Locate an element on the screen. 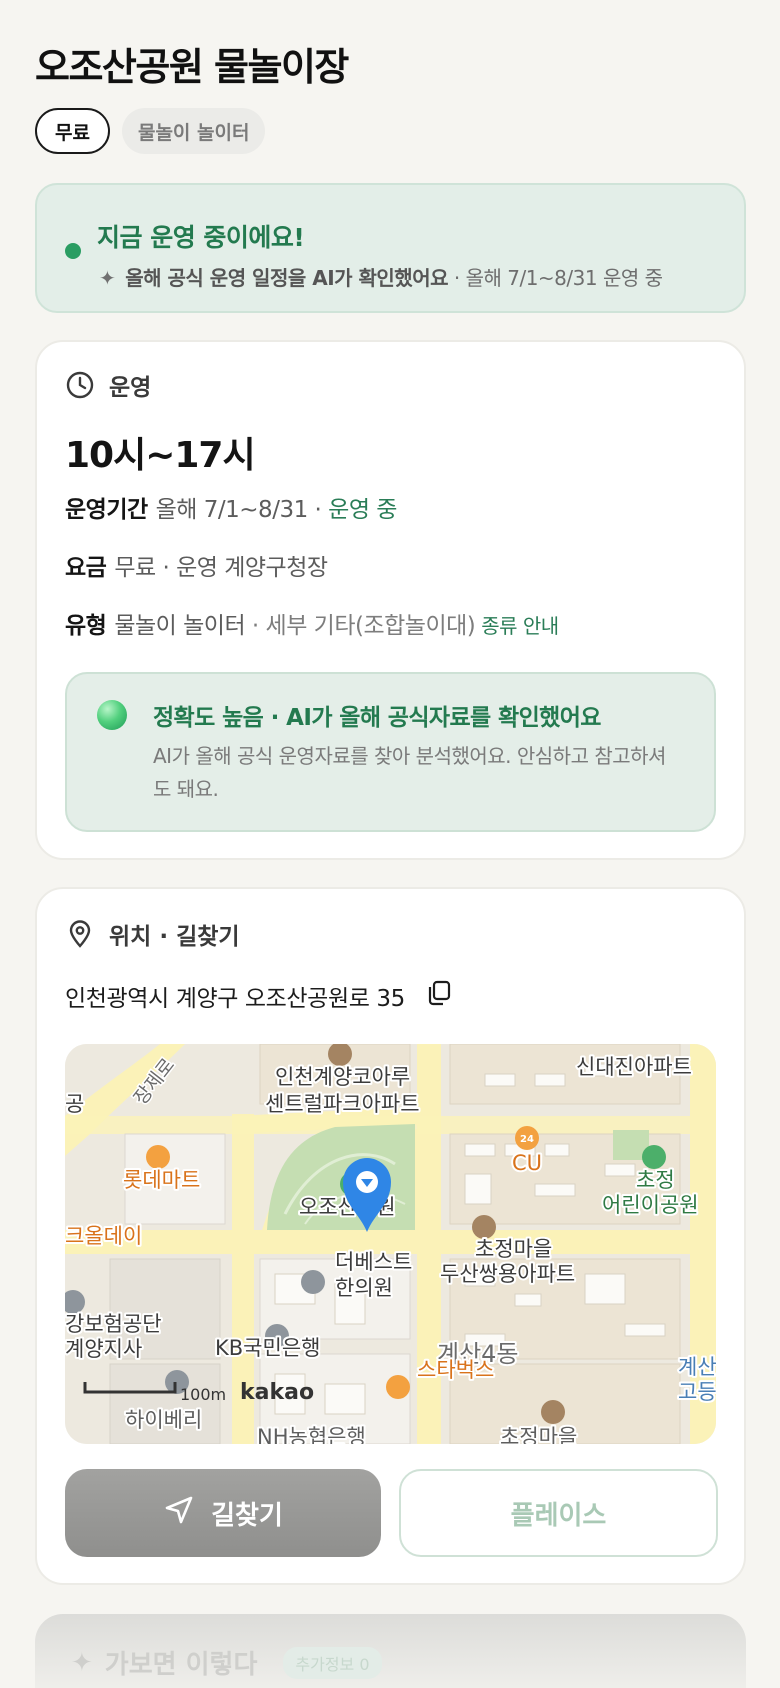  map-label-kb: KB국민은행 is located at coordinates (267, 1348).